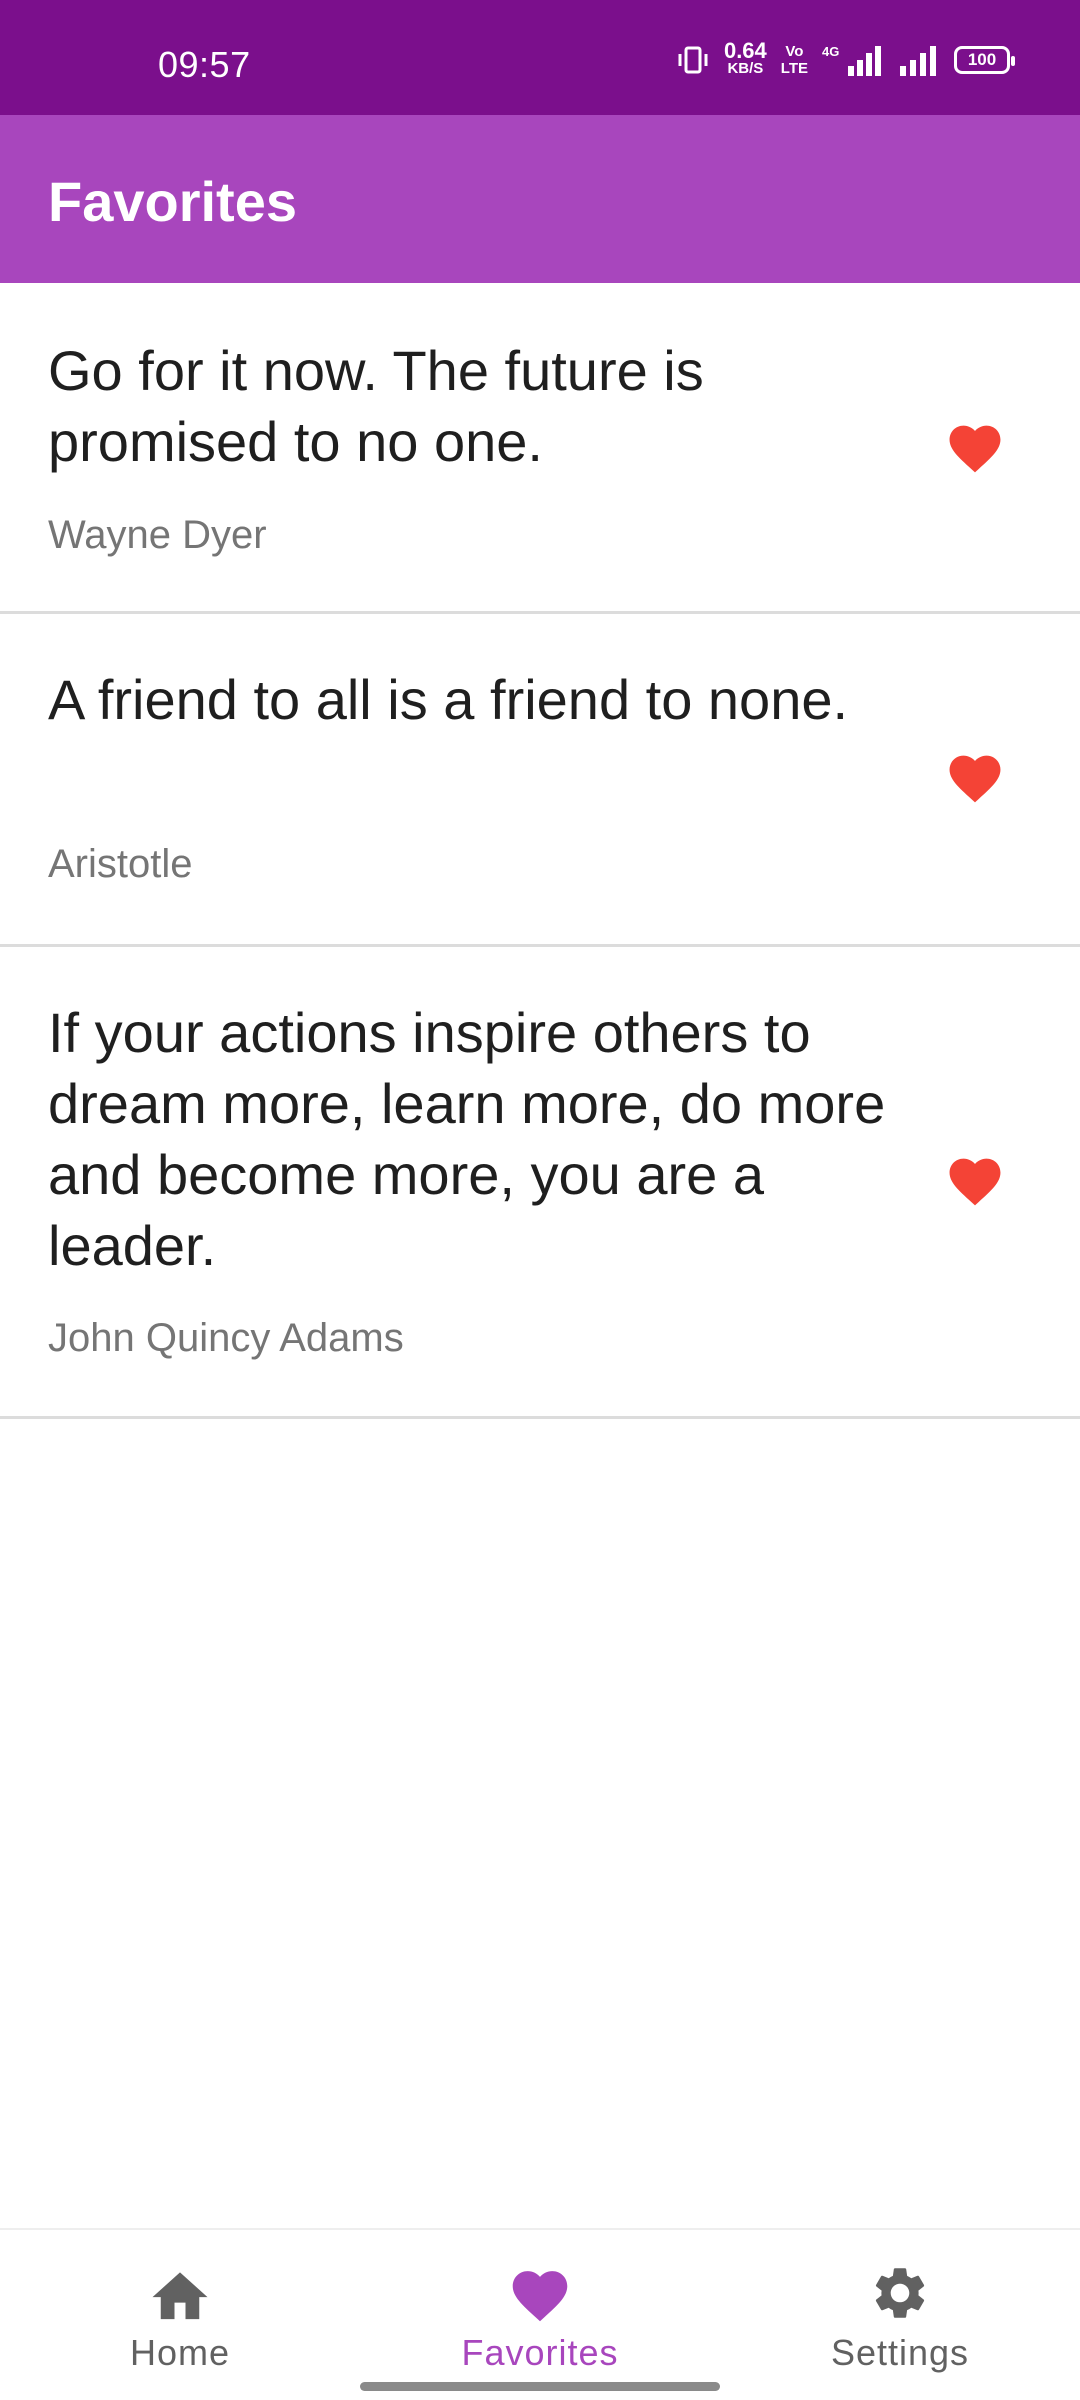  What do you see at coordinates (120, 864) in the screenshot?
I see `quote-author: Aristotle` at bounding box center [120, 864].